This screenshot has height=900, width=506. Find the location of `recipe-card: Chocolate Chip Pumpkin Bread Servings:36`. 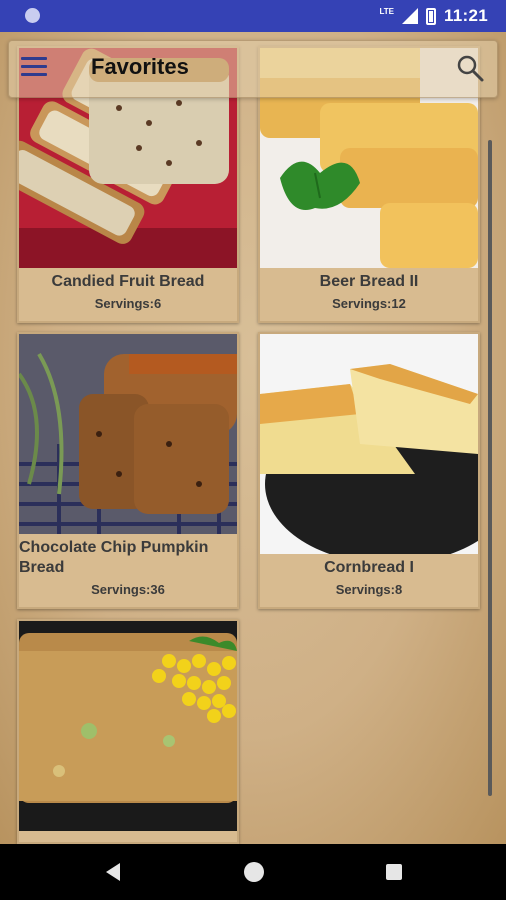

recipe-card: Chocolate Chip Pumpkin Bread Servings:36 is located at coordinates (128, 470).